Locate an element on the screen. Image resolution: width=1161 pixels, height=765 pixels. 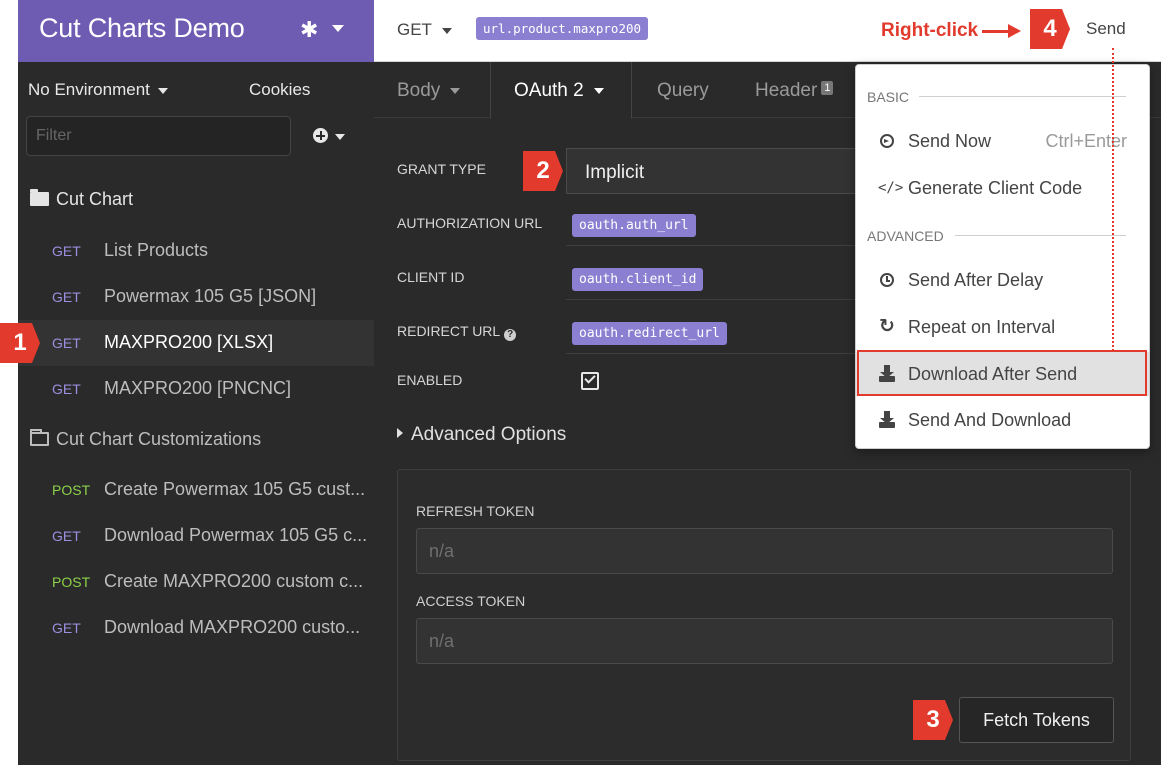
fetch-tokens-button: Fetch Tokens is located at coordinates (1036, 720).